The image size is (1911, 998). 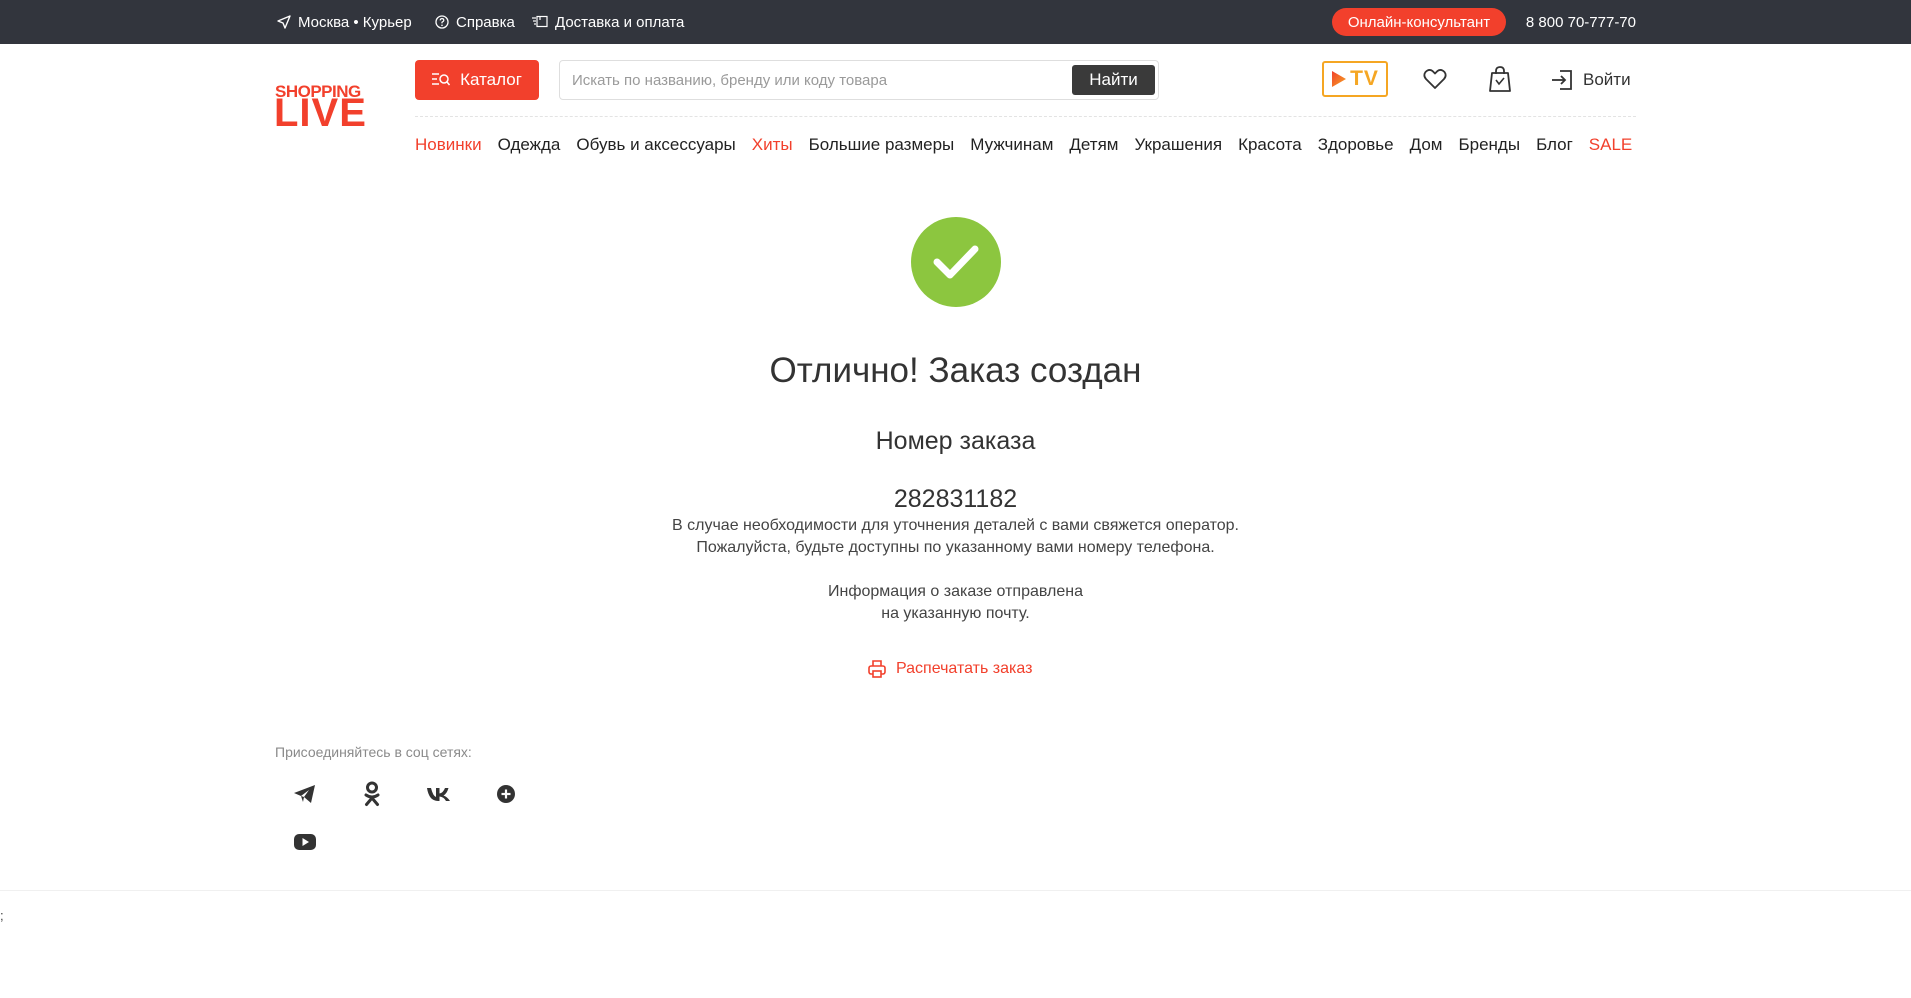 What do you see at coordinates (1025, 116) in the screenshot?
I see `header-divider` at bounding box center [1025, 116].